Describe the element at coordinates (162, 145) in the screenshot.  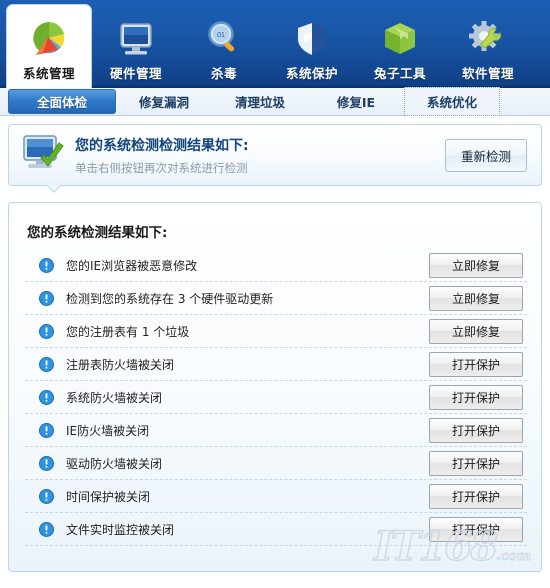
I see `banner-title: 您的系统检测检测结果如下:` at that location.